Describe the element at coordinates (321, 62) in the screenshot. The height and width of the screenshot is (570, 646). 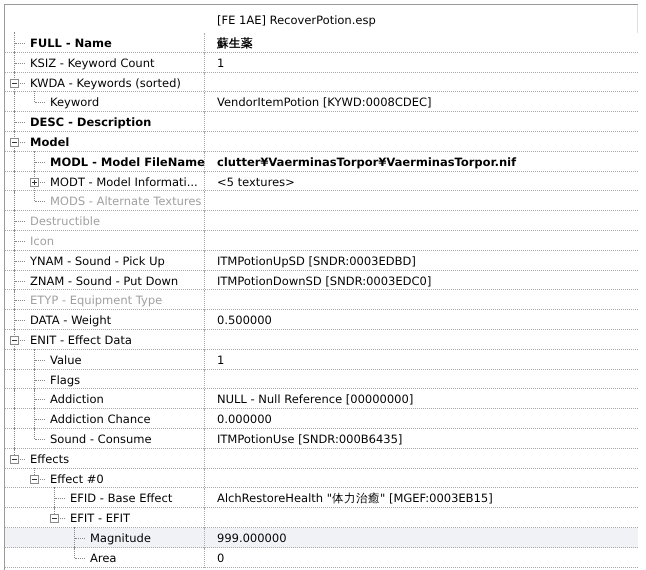
I see `tree-row: KSIZ - Keyword Count 1` at that location.